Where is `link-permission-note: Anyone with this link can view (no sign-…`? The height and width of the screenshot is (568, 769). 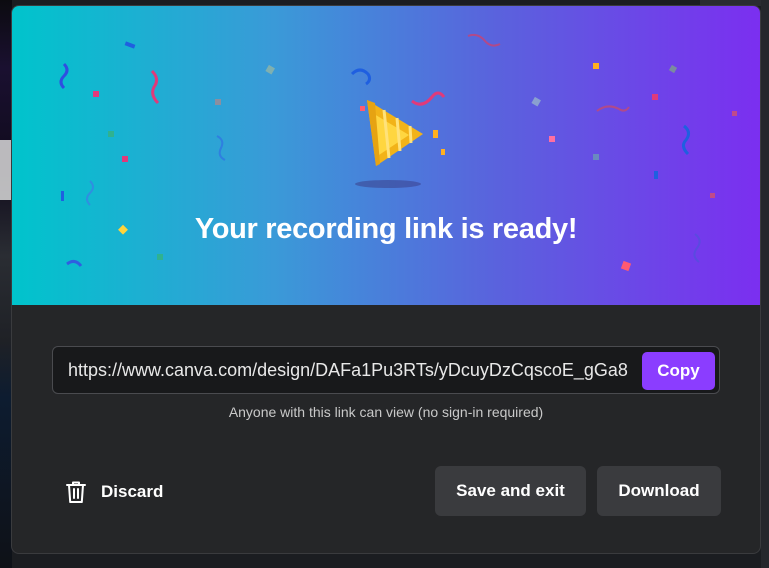
link-permission-note: Anyone with this link can view (no sign-… is located at coordinates (386, 412).